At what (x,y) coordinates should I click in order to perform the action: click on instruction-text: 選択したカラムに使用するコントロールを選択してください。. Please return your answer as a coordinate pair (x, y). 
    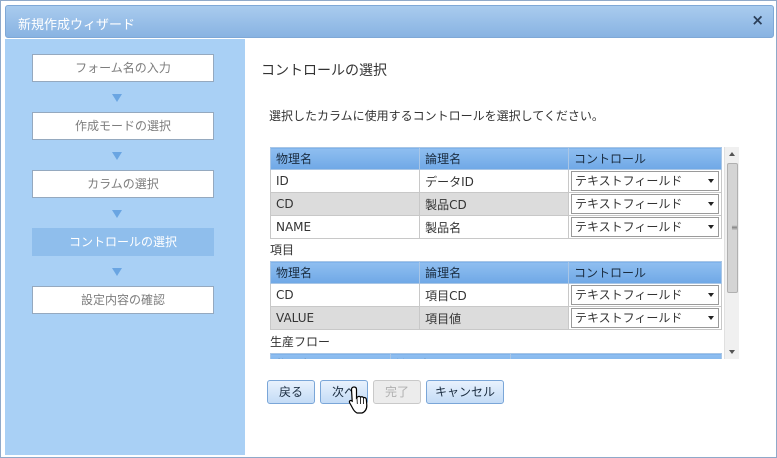
    Looking at the image, I should click on (436, 116).